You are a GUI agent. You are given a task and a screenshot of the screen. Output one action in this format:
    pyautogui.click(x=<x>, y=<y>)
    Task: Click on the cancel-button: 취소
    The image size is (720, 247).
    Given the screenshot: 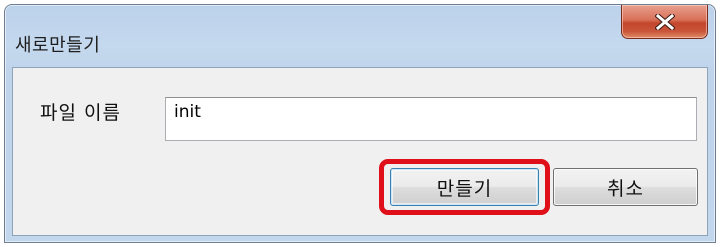 What is the action you would take?
    pyautogui.click(x=625, y=187)
    